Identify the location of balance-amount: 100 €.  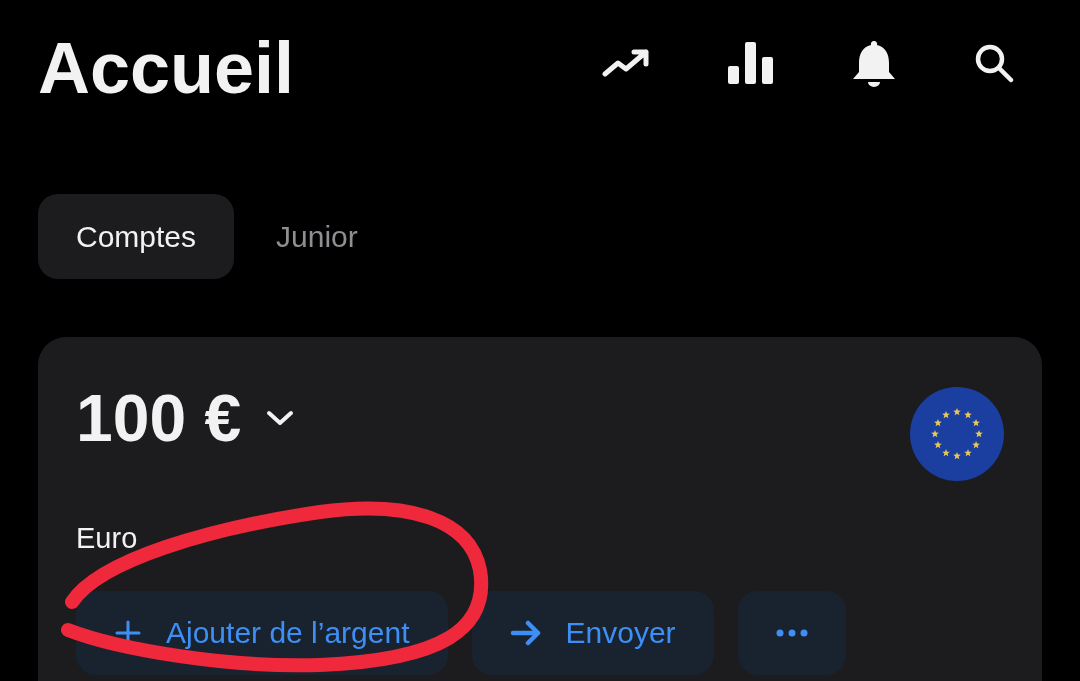
(159, 418).